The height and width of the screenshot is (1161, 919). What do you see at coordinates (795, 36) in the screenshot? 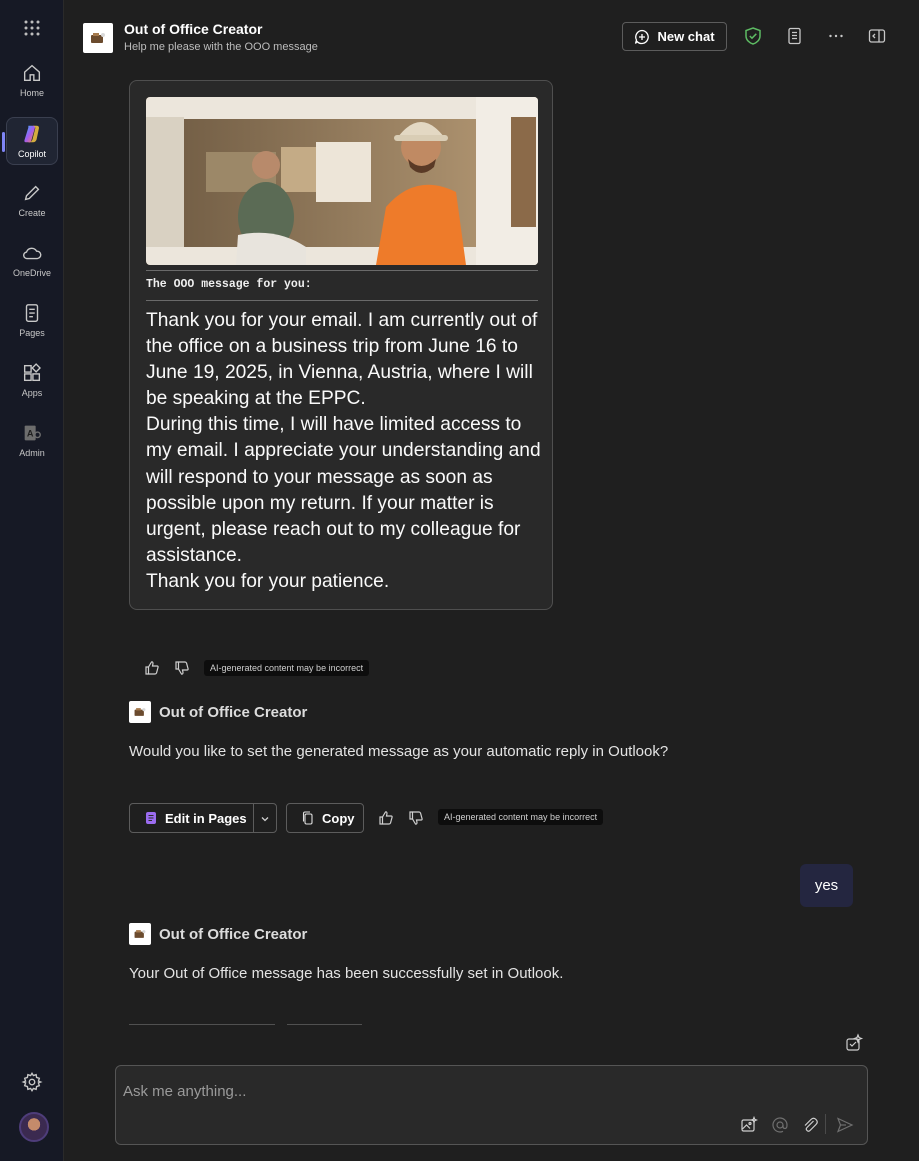
I see `document-icon` at bounding box center [795, 36].